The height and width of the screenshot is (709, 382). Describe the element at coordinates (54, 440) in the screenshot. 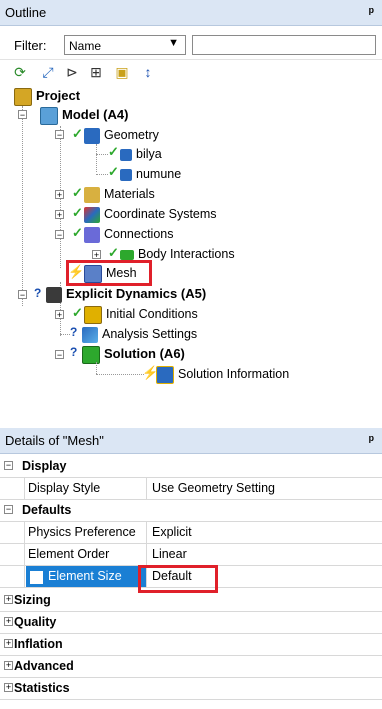

I see `details-title: Details of "Mesh"` at that location.